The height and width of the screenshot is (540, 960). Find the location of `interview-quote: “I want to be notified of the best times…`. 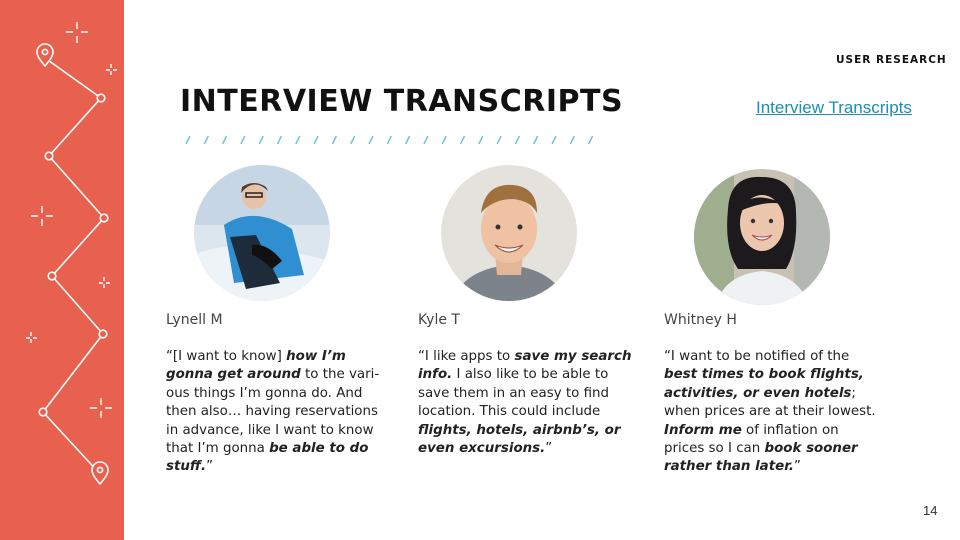

interview-quote: “I want to be notified of the best times… is located at coordinates (771, 412).